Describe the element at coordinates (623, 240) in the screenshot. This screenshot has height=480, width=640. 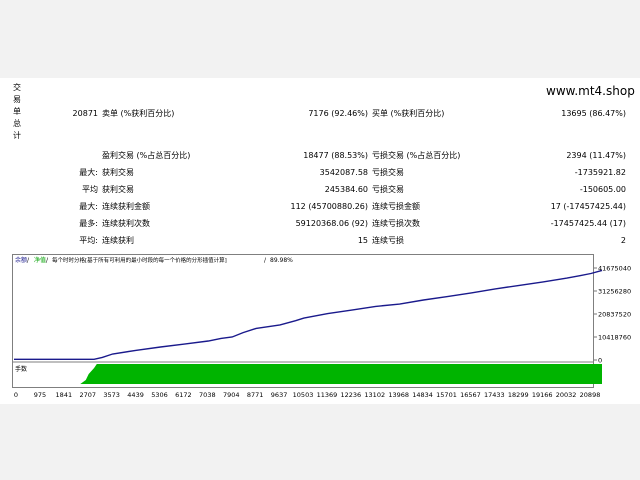
I see `stat-value: 2` at that location.